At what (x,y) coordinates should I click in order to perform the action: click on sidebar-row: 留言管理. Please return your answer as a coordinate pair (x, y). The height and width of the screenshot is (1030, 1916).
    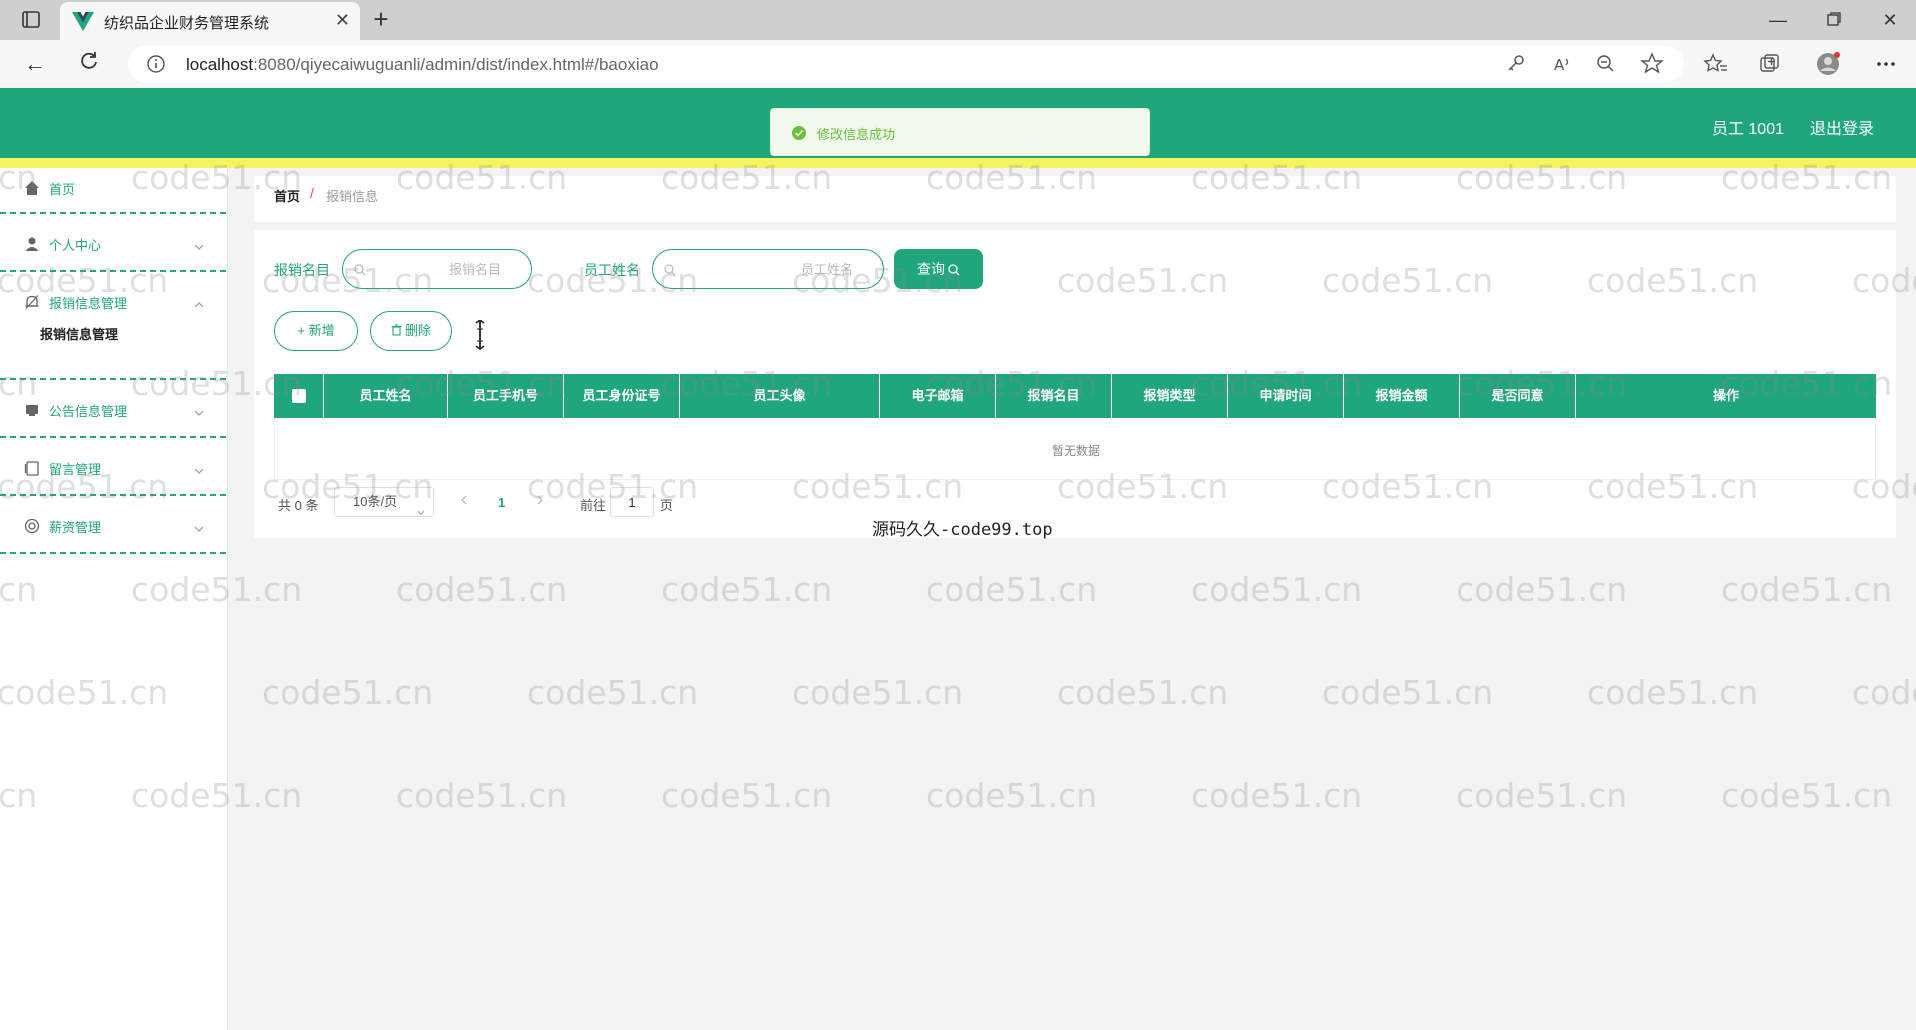
    Looking at the image, I should click on (113, 468).